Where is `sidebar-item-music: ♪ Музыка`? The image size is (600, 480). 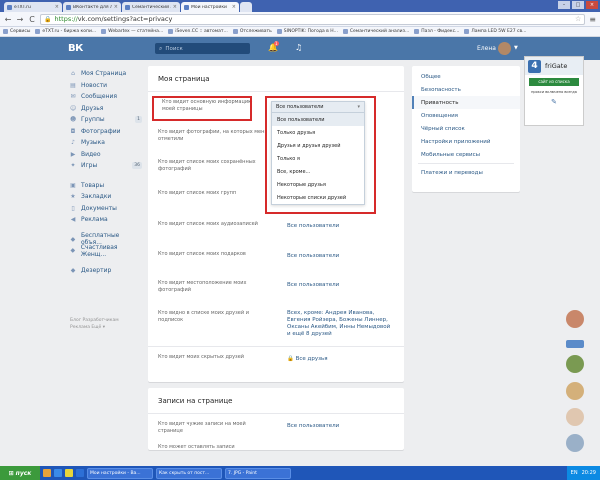 sidebar-item-music: ♪ Музыка is located at coordinates (106, 143).